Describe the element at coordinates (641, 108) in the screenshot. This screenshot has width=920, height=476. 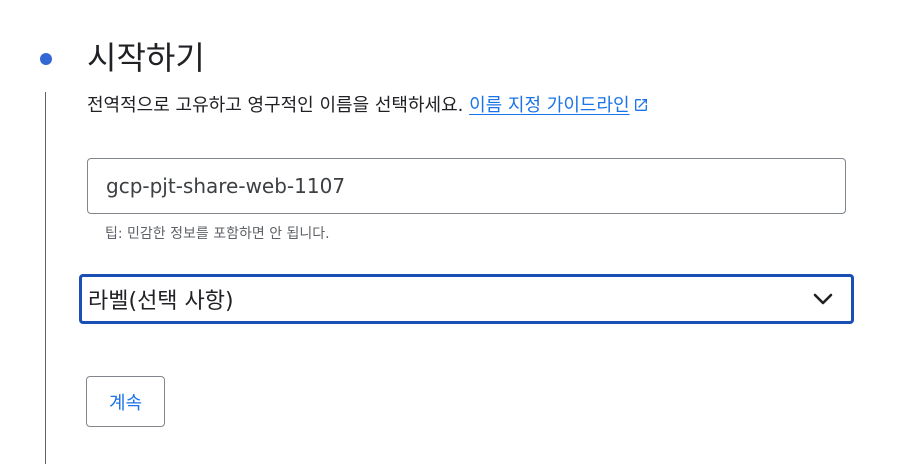
I see `open-in-new-icon` at that location.